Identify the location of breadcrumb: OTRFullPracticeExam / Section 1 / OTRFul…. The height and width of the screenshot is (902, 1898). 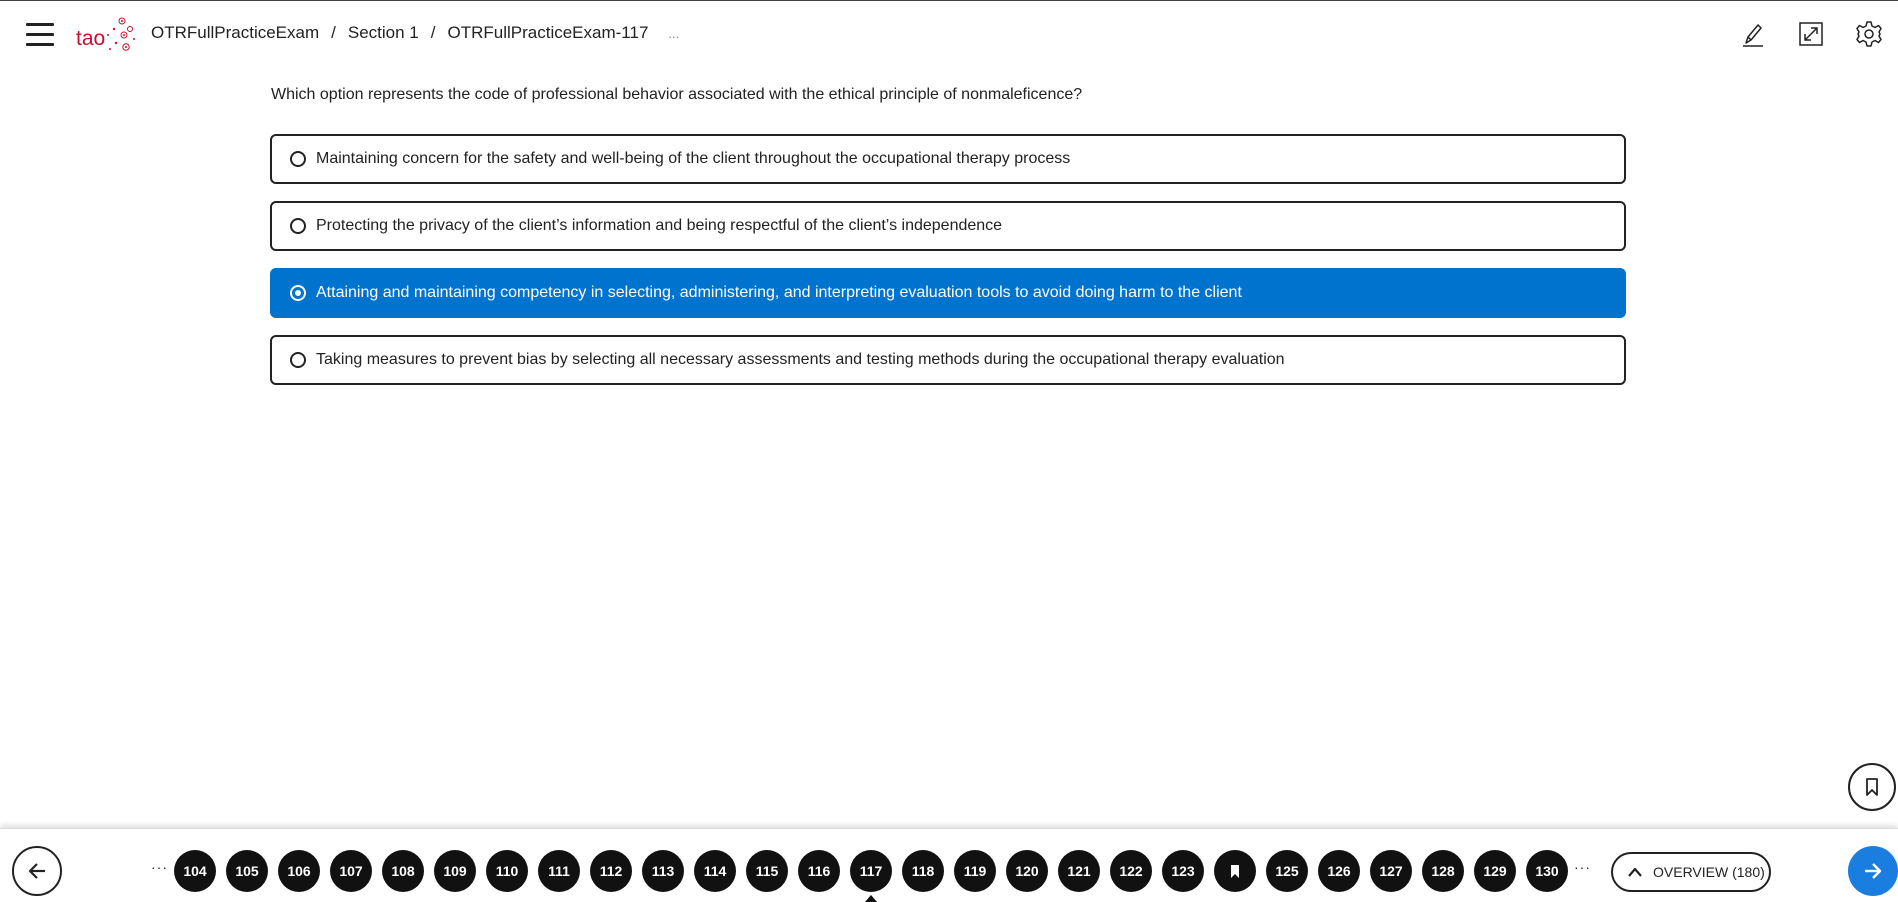
(415, 33).